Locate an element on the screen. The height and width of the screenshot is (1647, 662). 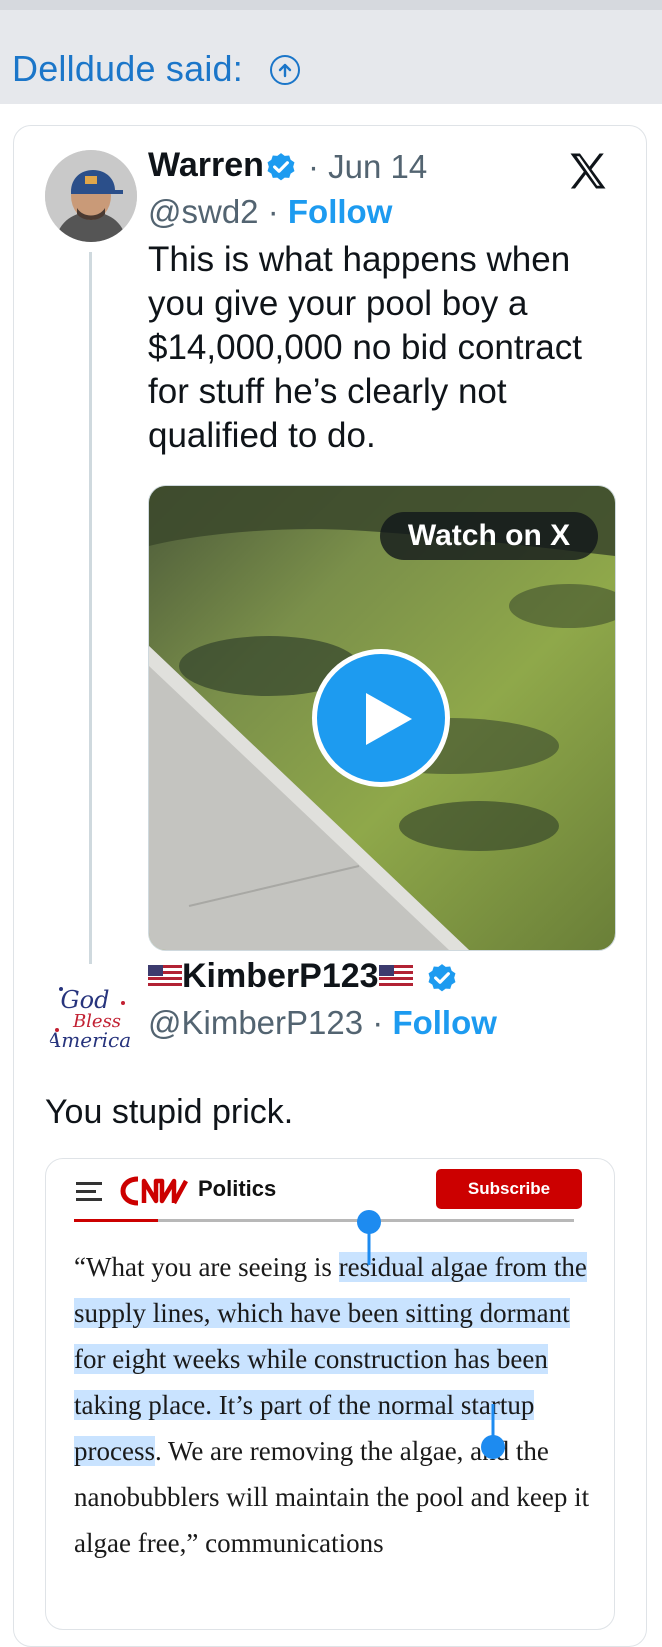
selection-start-handle is located at coordinates (369, 1237).